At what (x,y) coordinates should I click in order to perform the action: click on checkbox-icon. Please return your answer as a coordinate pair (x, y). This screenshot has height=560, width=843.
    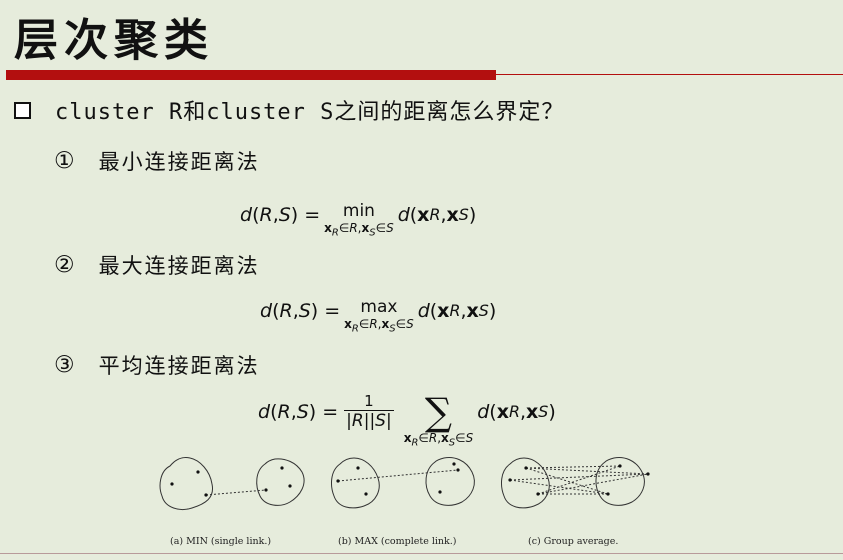
    Looking at the image, I should click on (22, 110).